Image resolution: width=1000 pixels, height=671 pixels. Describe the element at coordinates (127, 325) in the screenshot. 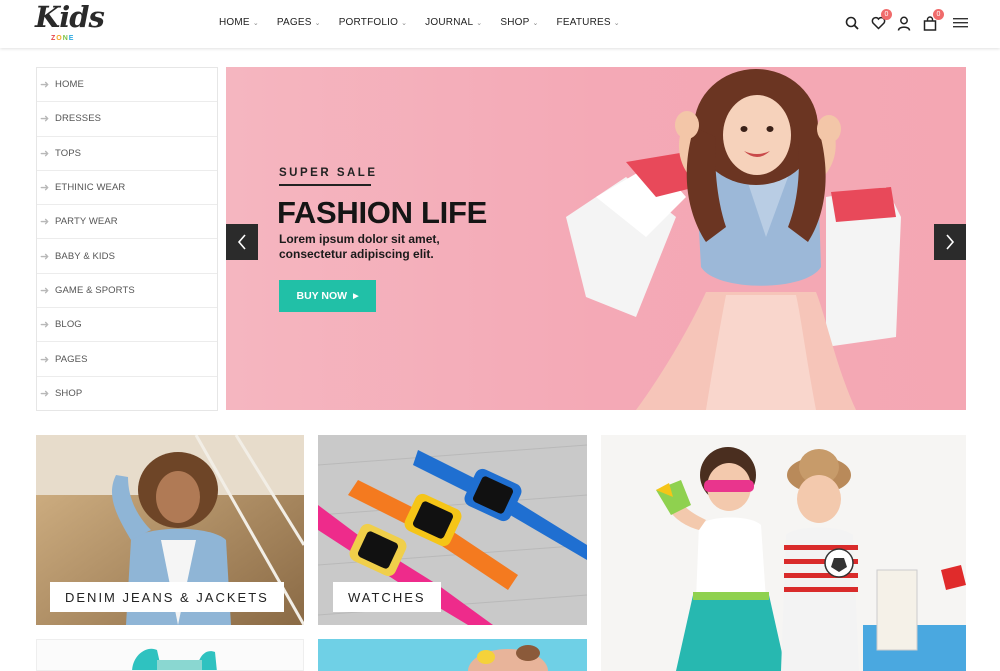

I see `sidebar-item-blog: ➜ BLOG` at that location.